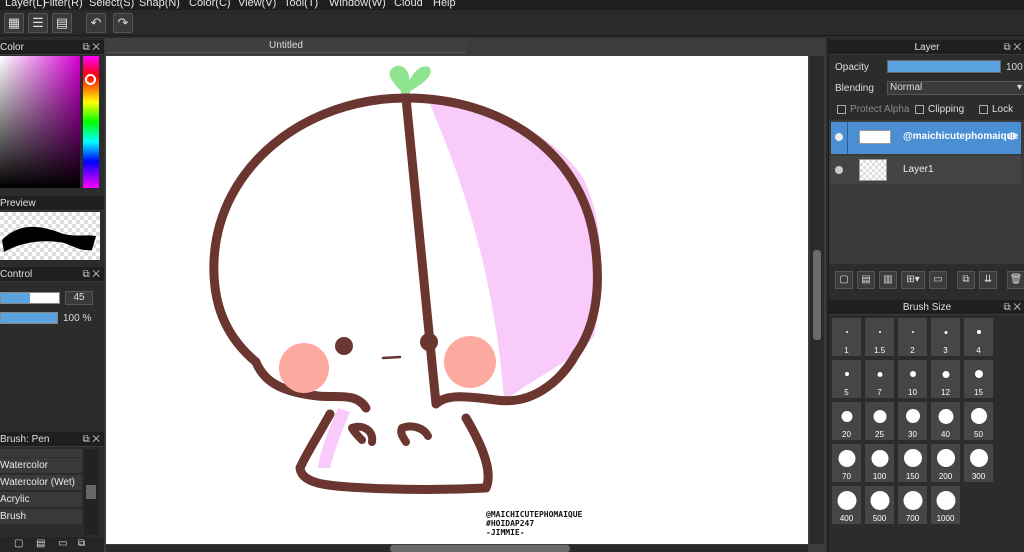 Image resolution: width=1024 pixels, height=552 pixels. Describe the element at coordinates (77, 318) in the screenshot. I see `brush-opacity-value: 100 %` at that location.